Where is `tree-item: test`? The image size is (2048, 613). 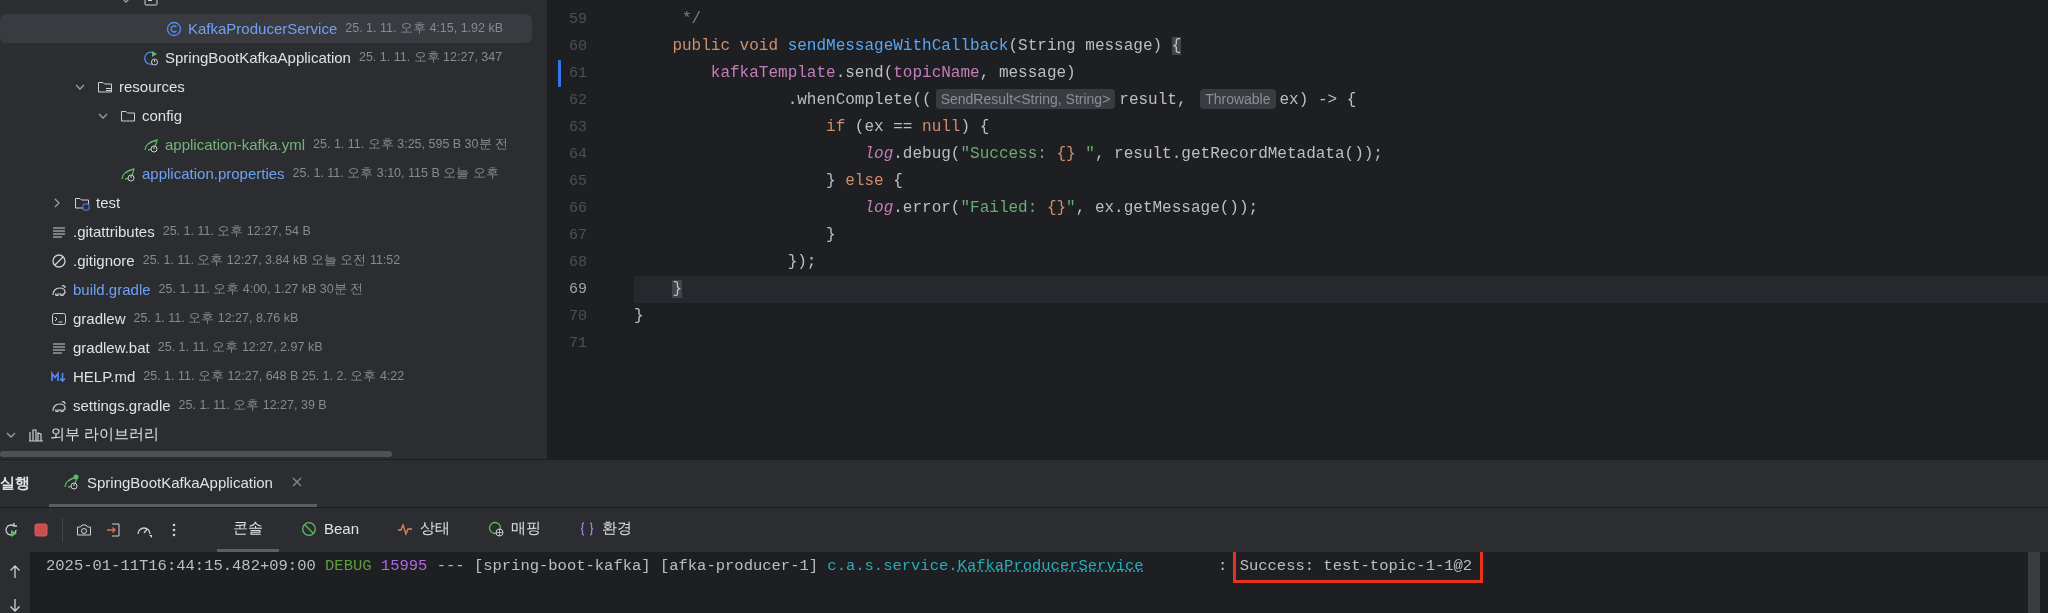 tree-item: test is located at coordinates (266, 202).